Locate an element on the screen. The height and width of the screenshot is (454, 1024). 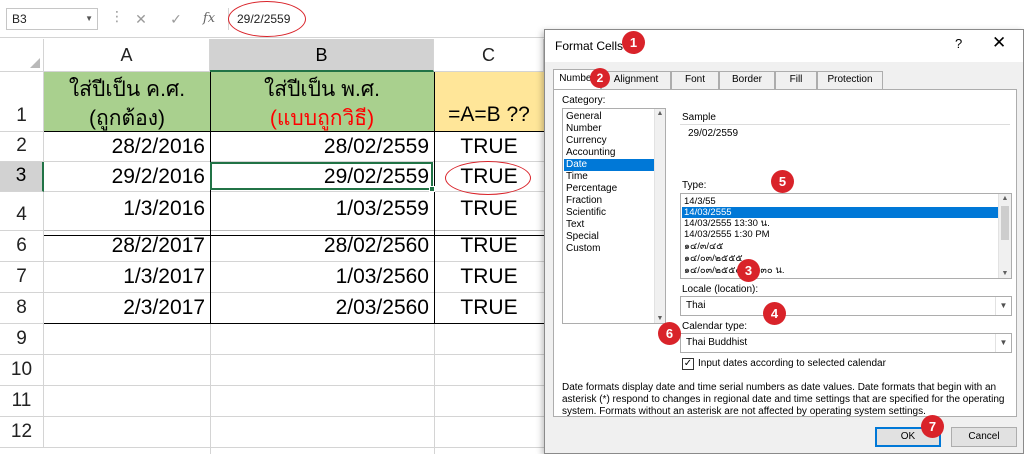
row-header-6: 6 is located at coordinates (22, 246).